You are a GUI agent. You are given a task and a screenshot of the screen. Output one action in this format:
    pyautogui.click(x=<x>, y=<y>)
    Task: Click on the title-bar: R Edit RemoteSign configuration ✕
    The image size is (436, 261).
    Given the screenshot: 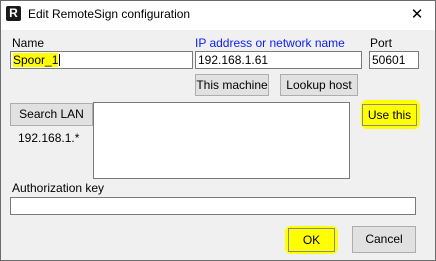 What is the action you would take?
    pyautogui.click(x=218, y=15)
    